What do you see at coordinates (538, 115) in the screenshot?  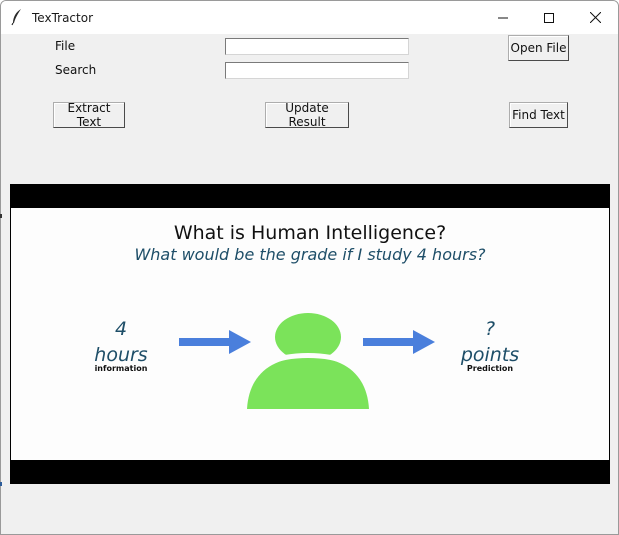 I see `find-text-button: Find Text` at bounding box center [538, 115].